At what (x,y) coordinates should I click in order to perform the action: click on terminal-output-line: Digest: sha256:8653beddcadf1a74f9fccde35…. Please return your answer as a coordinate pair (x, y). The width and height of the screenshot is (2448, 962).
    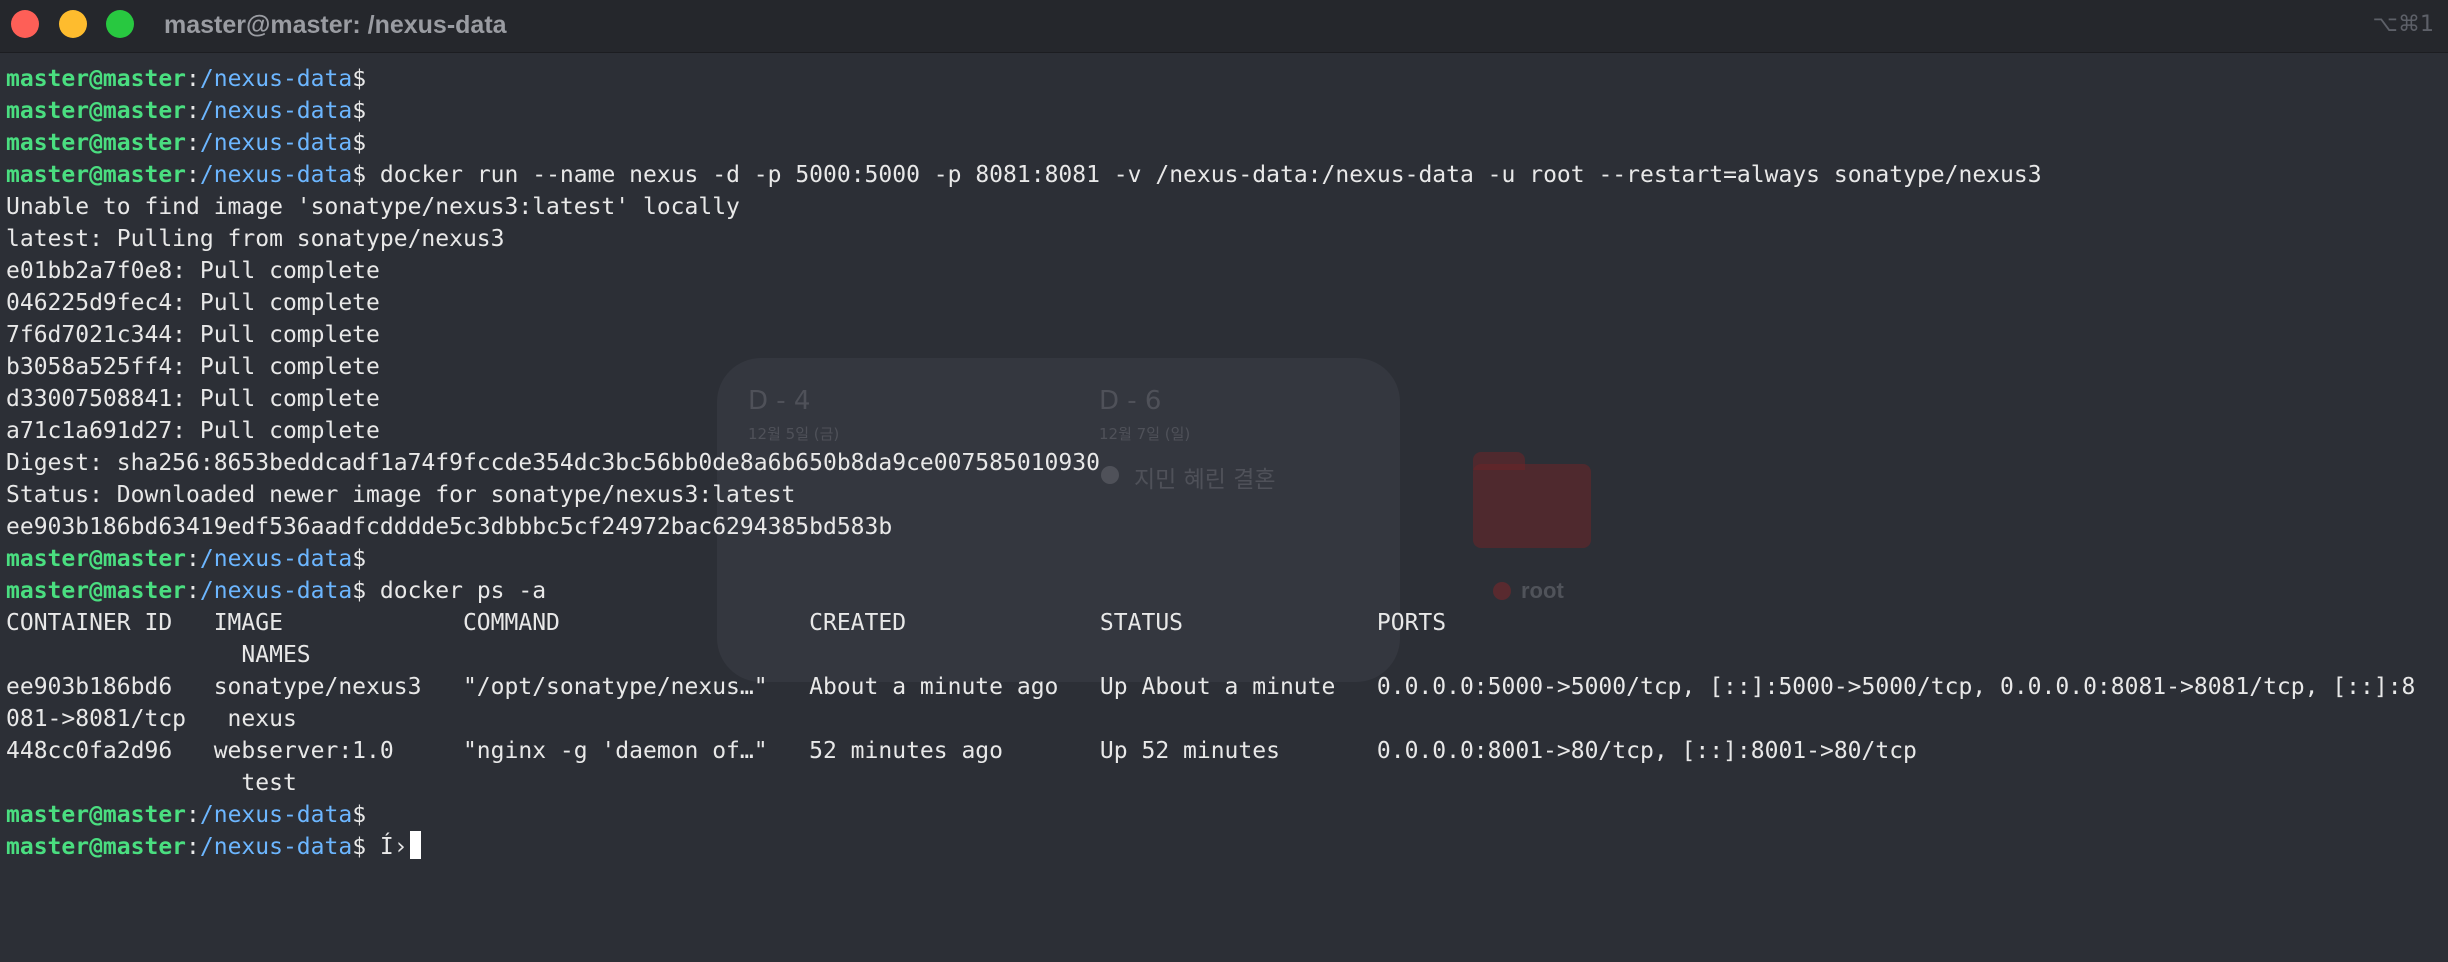
    Looking at the image, I should click on (1226, 463).